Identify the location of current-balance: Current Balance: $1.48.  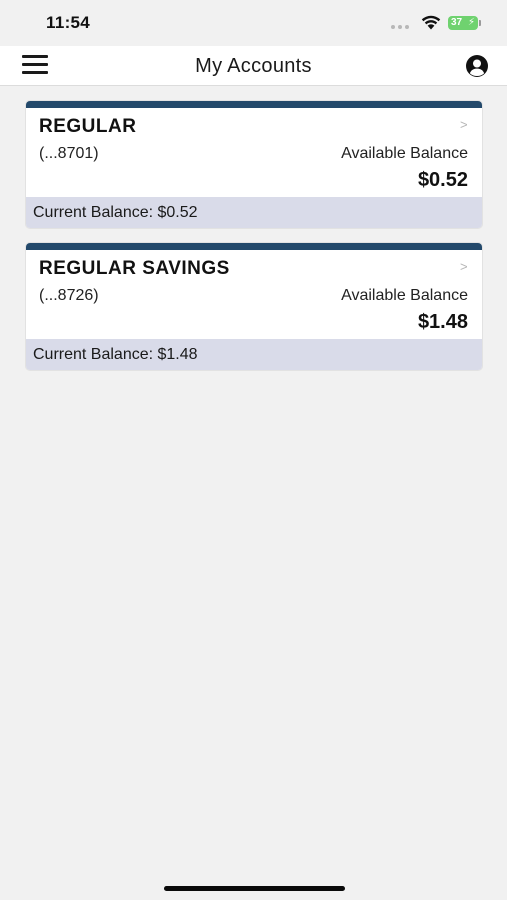
(254, 354).